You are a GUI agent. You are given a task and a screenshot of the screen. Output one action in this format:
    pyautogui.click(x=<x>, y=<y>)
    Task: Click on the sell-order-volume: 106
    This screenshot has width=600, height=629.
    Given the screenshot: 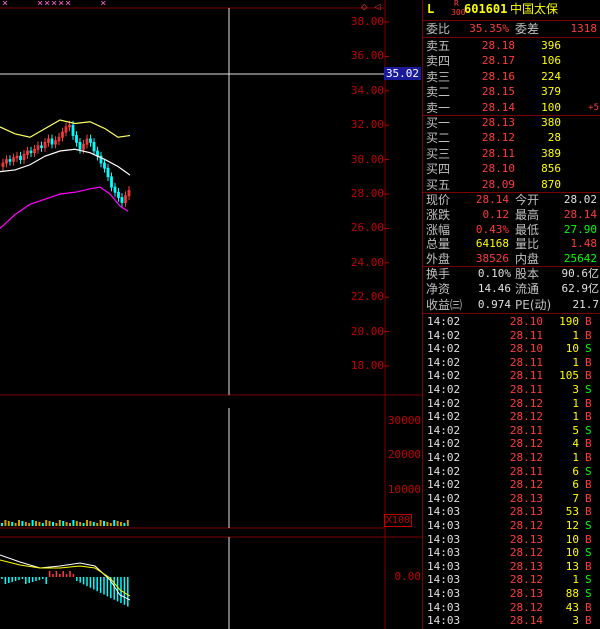 What is the action you would take?
    pyautogui.click(x=551, y=61)
    